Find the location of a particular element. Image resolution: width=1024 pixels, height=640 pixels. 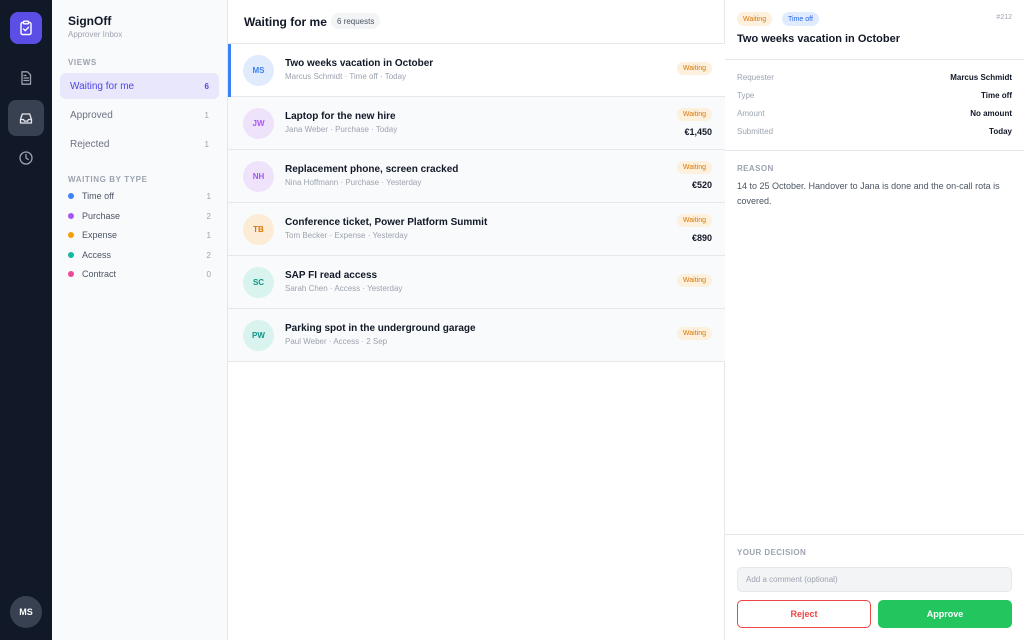

reason-label: REASON is located at coordinates (755, 168).